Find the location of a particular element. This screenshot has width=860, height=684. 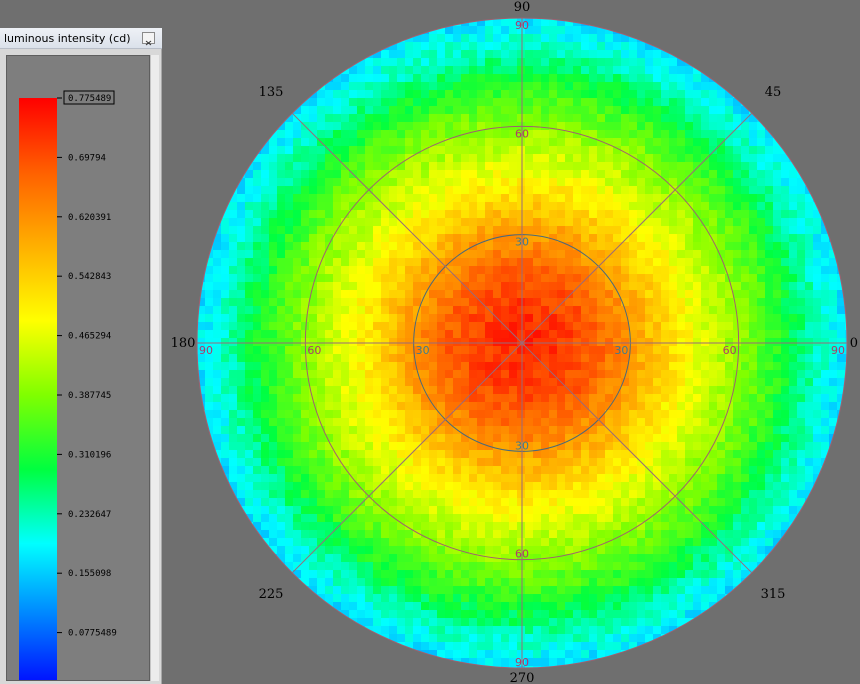

colorbar-tick-label: 0.465294 is located at coordinates (89, 337).